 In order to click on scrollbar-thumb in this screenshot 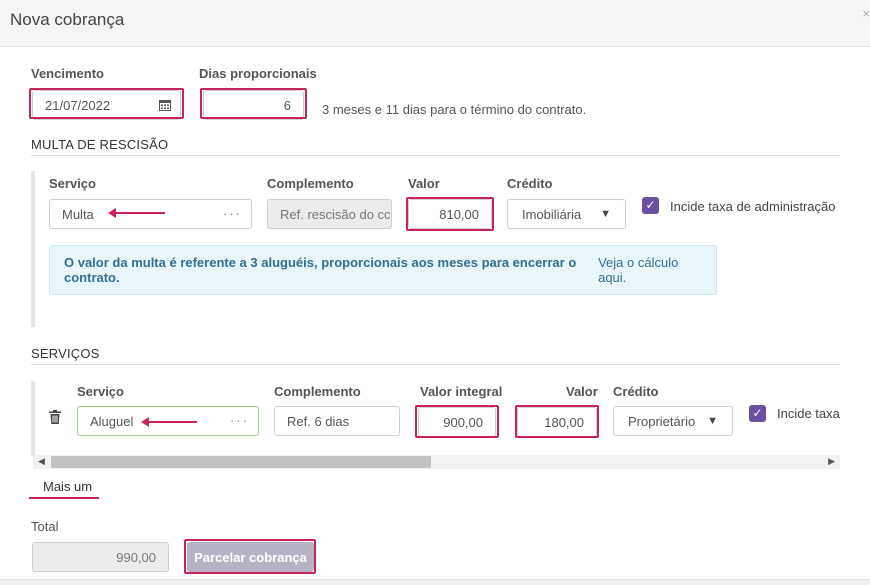, I will do `click(241, 462)`.